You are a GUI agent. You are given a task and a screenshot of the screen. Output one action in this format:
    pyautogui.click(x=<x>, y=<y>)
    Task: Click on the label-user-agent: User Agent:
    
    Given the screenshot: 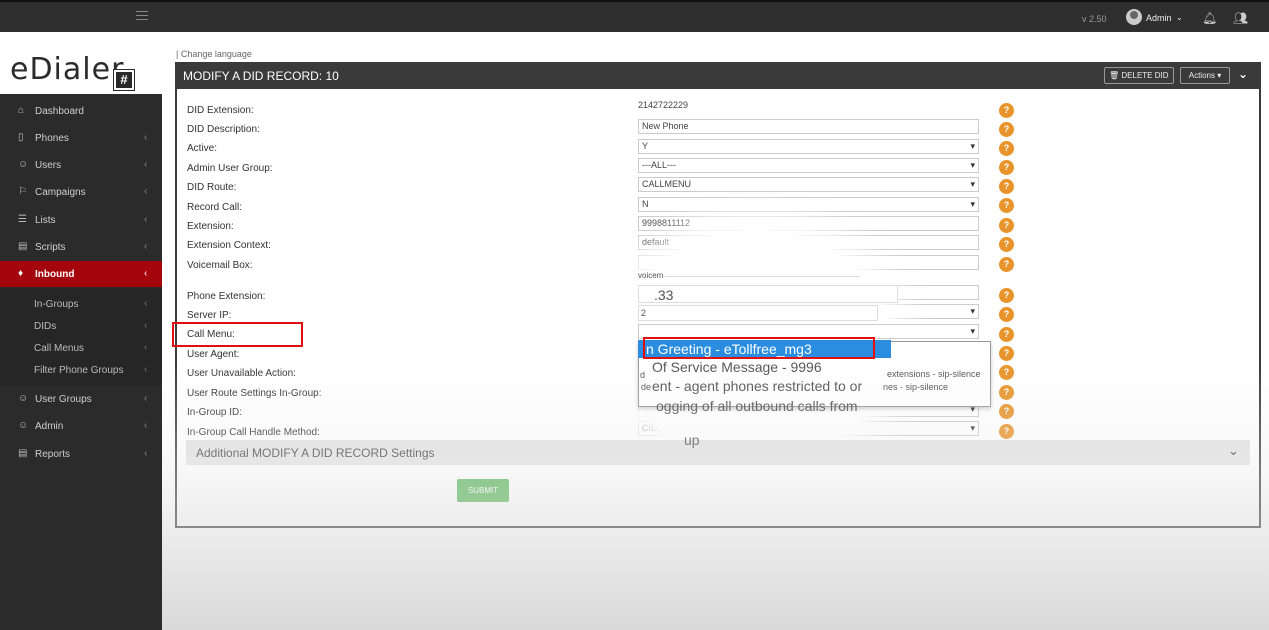 What is the action you would take?
    pyautogui.click(x=213, y=354)
    